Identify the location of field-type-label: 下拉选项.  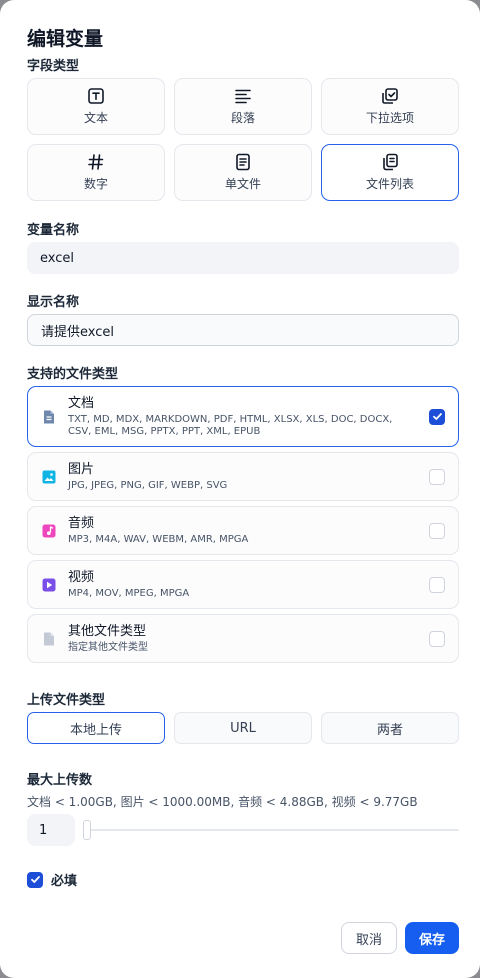
(389, 118).